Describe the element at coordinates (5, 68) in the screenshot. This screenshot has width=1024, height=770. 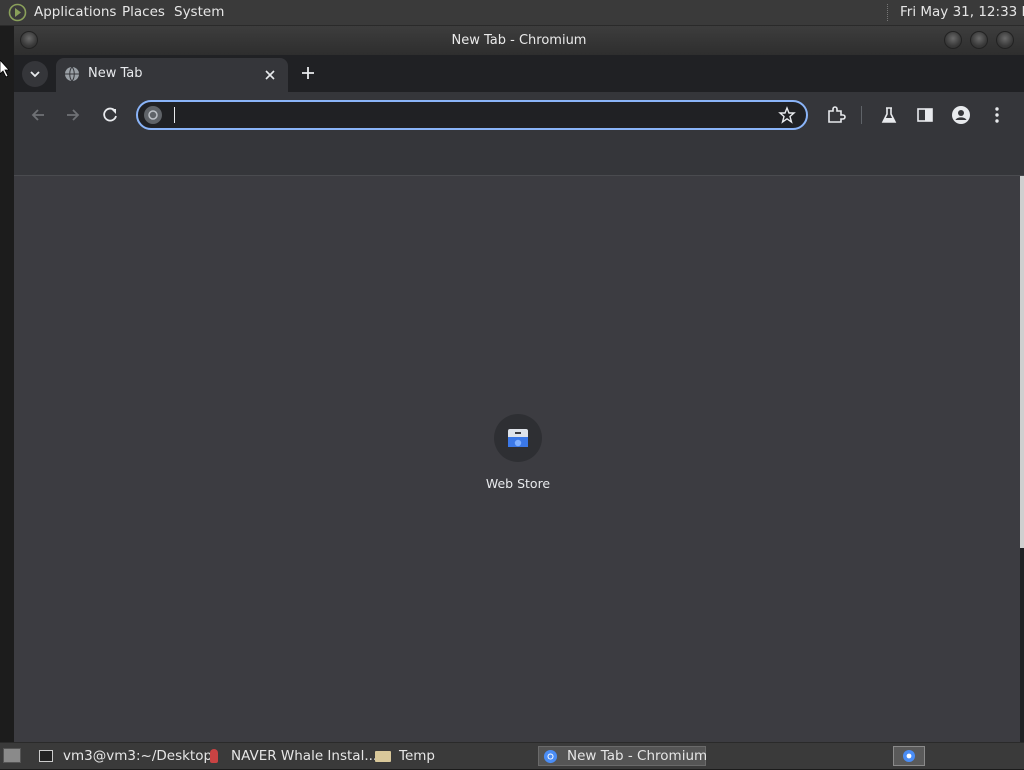
I see `mouse-cursor-icon` at that location.